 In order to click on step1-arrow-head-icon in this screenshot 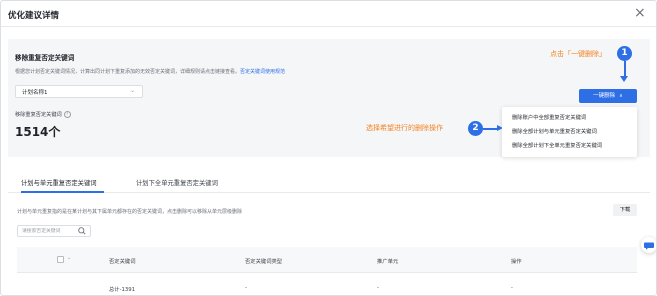, I will do `click(624, 79)`.